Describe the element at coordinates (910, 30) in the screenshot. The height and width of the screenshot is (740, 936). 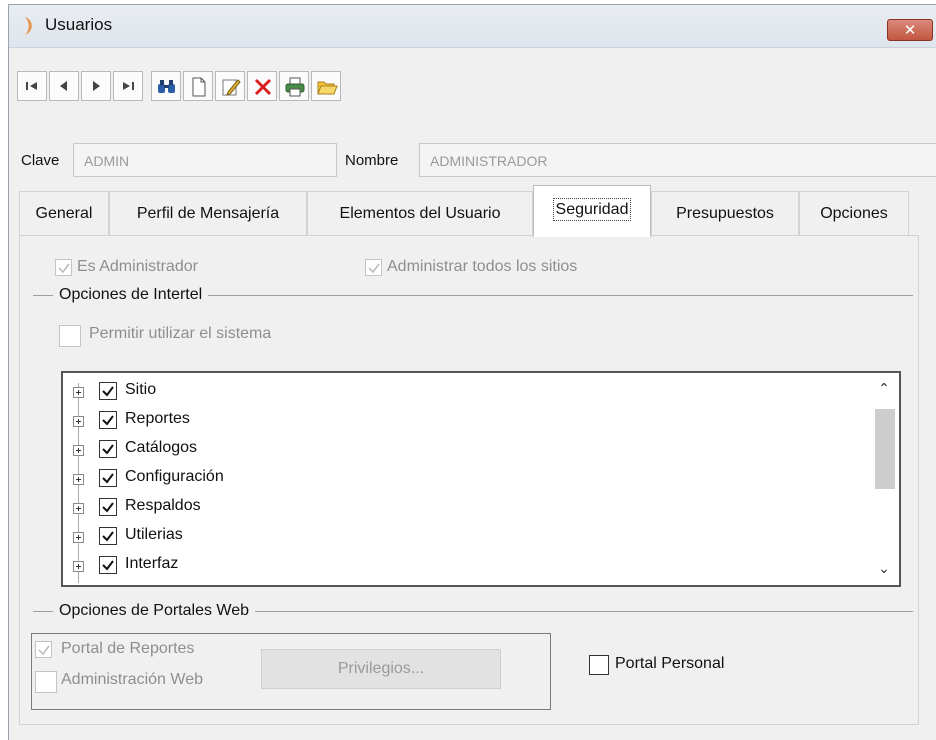
I see `close-button: ✕` at that location.